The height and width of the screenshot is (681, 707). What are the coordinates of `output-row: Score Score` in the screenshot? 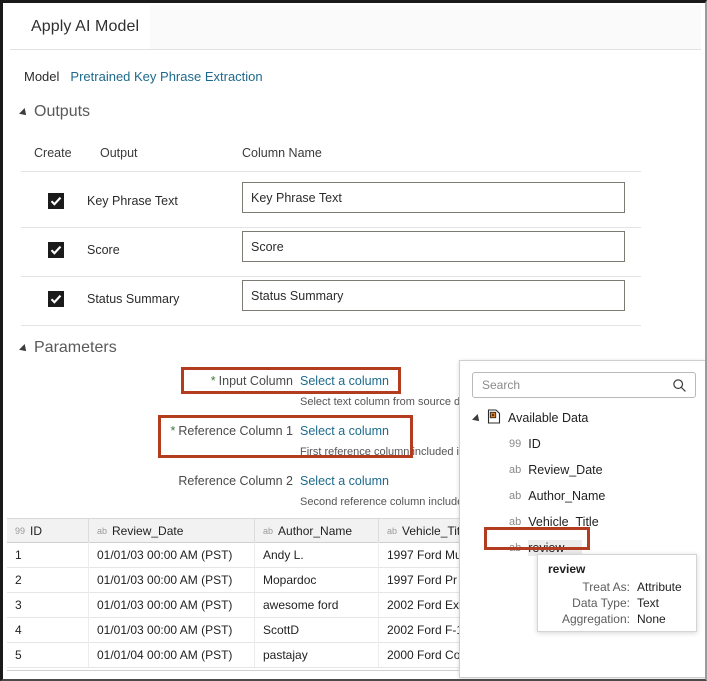 It's located at (322, 252).